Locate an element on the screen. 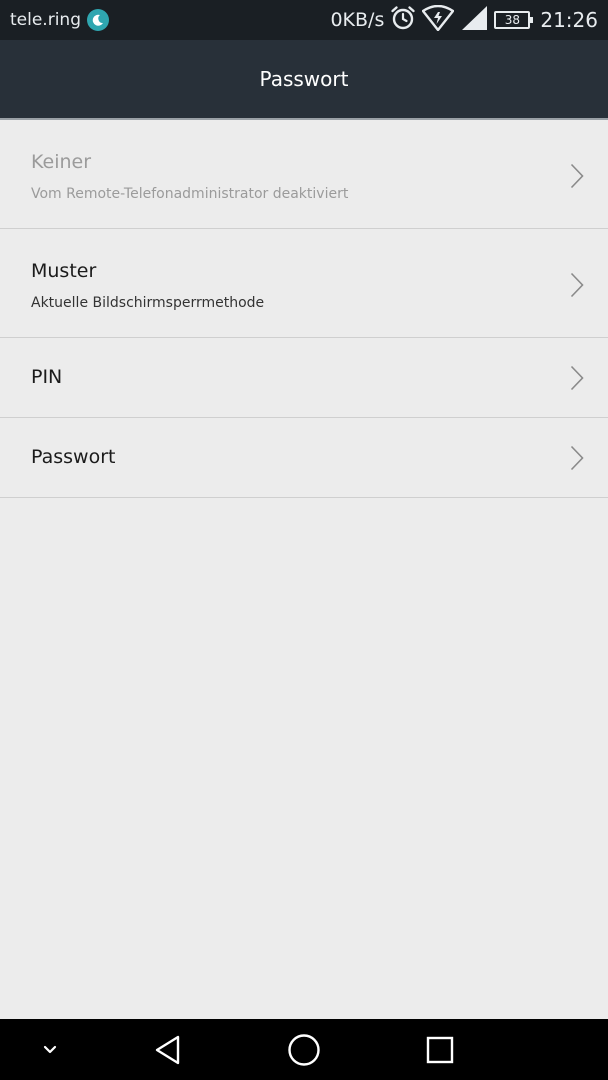  recents-button is located at coordinates (440, 1049).